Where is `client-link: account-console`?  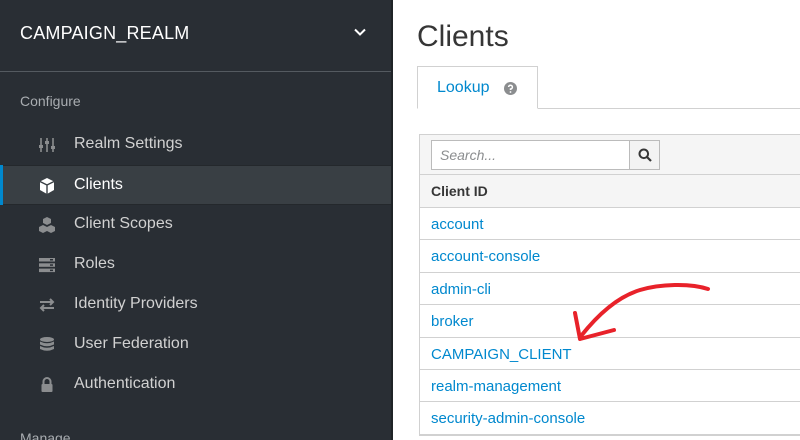 client-link: account-console is located at coordinates (485, 256).